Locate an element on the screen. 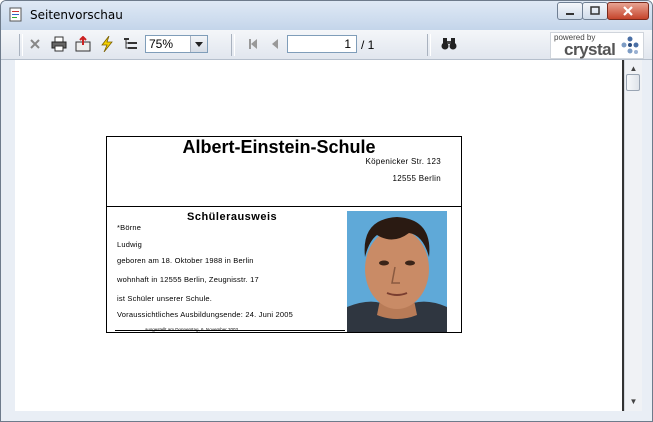 The image size is (653, 422). logo-crystal: crystal is located at coordinates (590, 49).